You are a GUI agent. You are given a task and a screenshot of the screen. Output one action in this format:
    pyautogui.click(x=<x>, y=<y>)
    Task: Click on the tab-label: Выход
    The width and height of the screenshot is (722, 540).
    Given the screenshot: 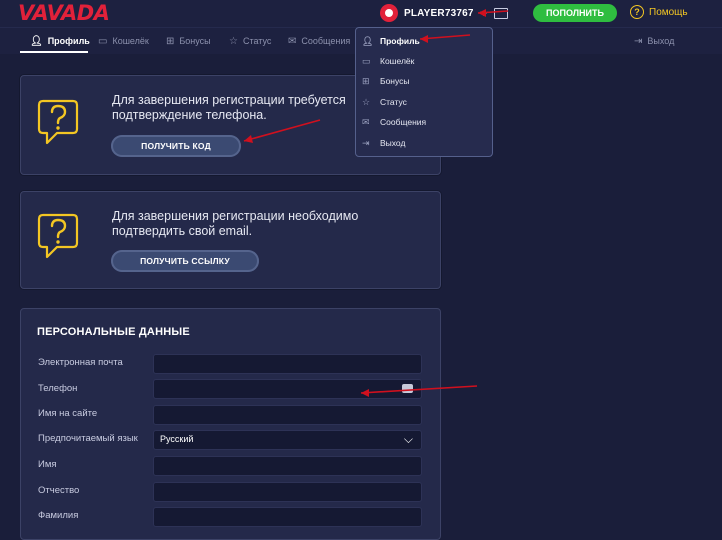 What is the action you would take?
    pyautogui.click(x=661, y=41)
    